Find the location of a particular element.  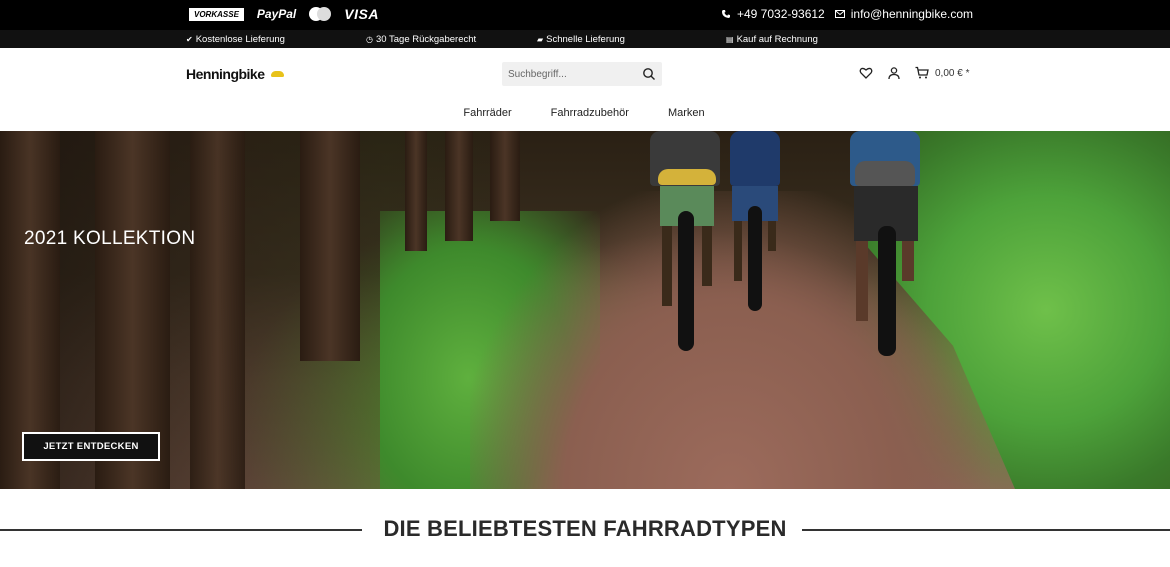

email-link: info@henningbike.com is located at coordinates (903, 14).